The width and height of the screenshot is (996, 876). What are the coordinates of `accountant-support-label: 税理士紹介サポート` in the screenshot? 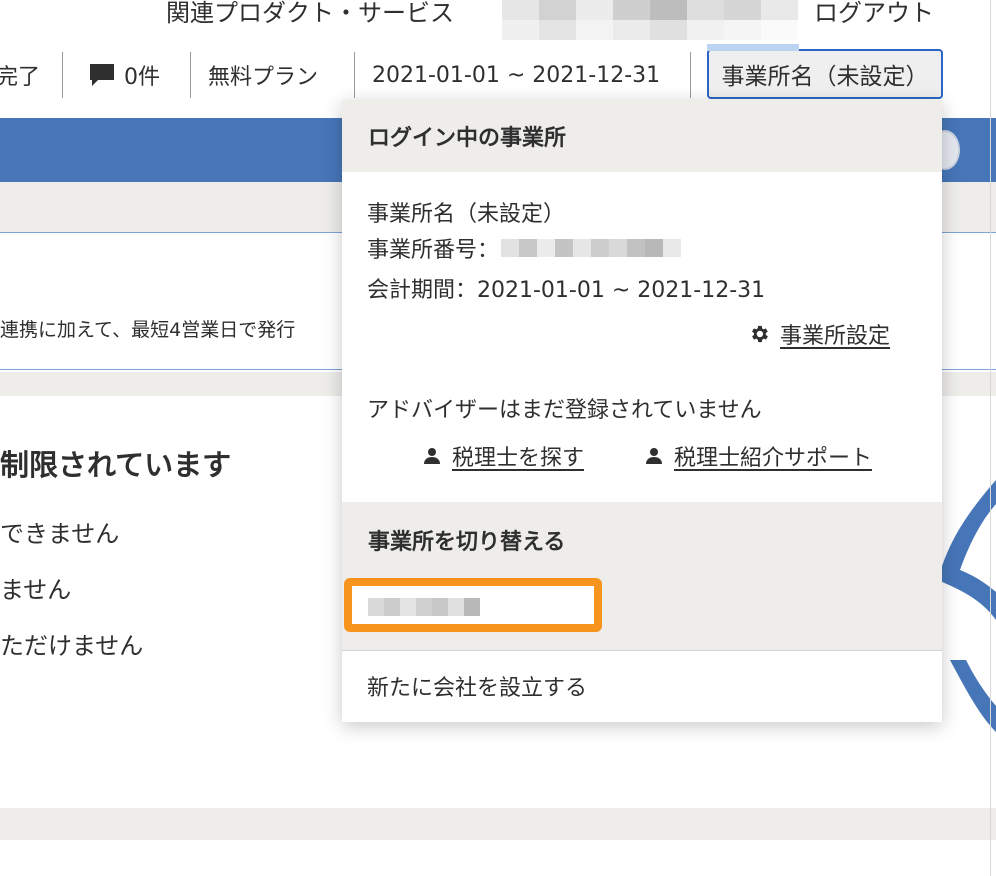 It's located at (773, 458).